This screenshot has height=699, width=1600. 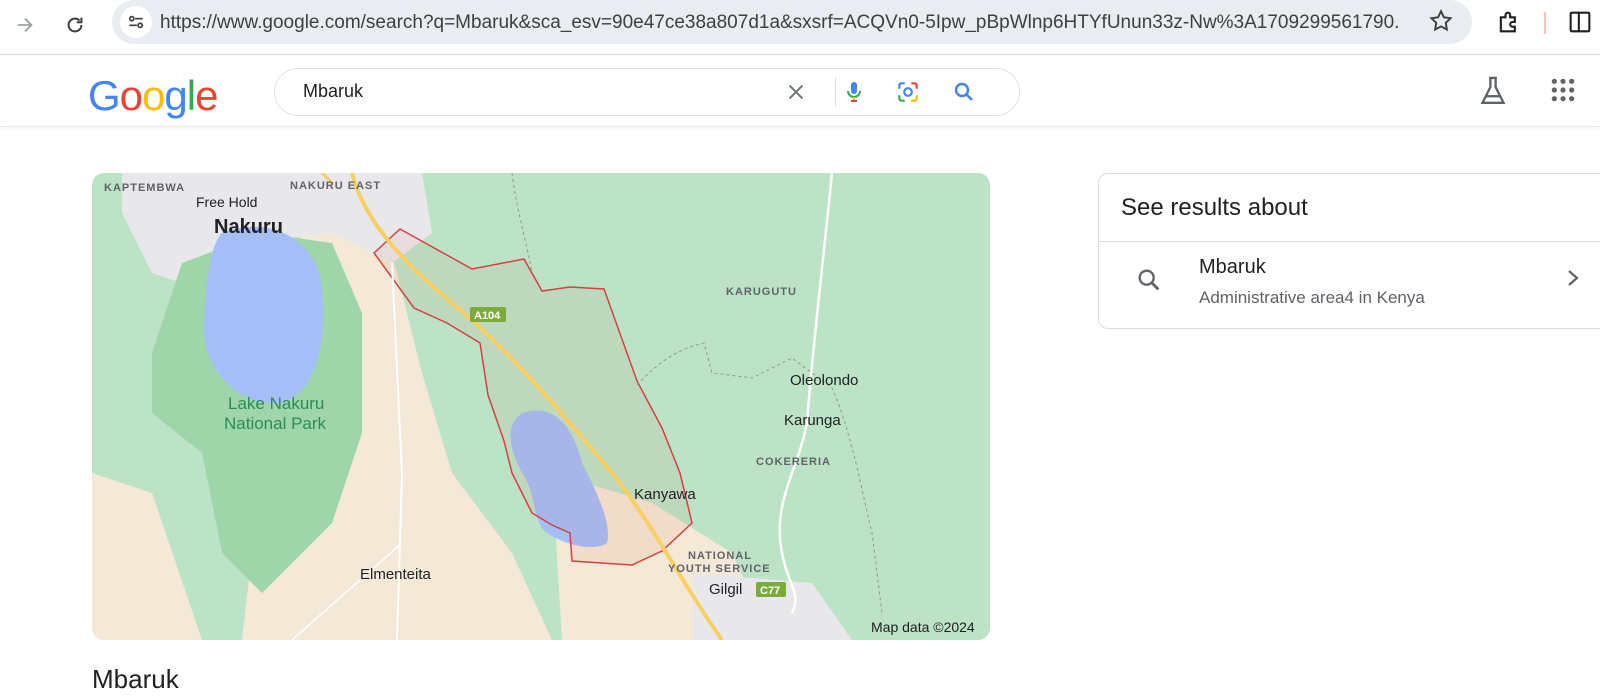 What do you see at coordinates (75, 25) in the screenshot?
I see `reload-icon` at bounding box center [75, 25].